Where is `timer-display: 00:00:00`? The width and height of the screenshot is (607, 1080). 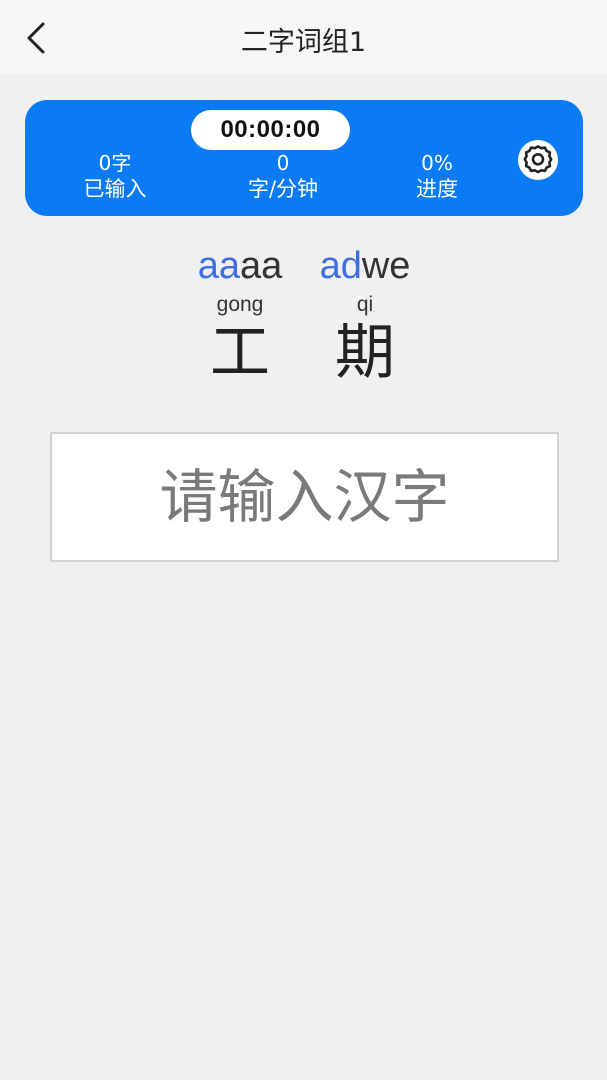
timer-display: 00:00:00 is located at coordinates (270, 130).